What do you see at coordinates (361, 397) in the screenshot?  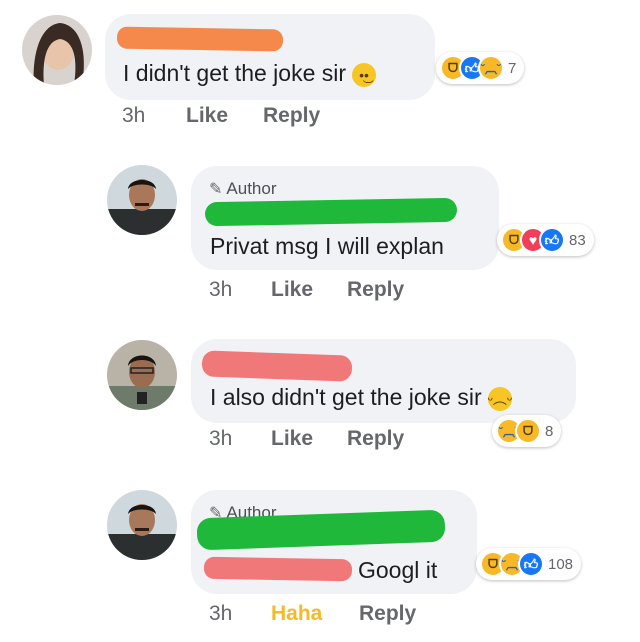 I see `comment-text: I also didn't get the joke sir ᵕ︵ᵕ` at bounding box center [361, 397].